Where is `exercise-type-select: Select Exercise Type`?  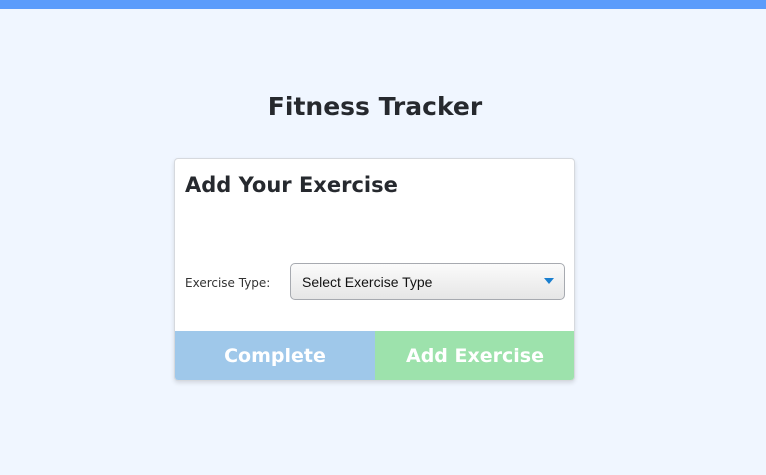 exercise-type-select: Select Exercise Type is located at coordinates (427, 281).